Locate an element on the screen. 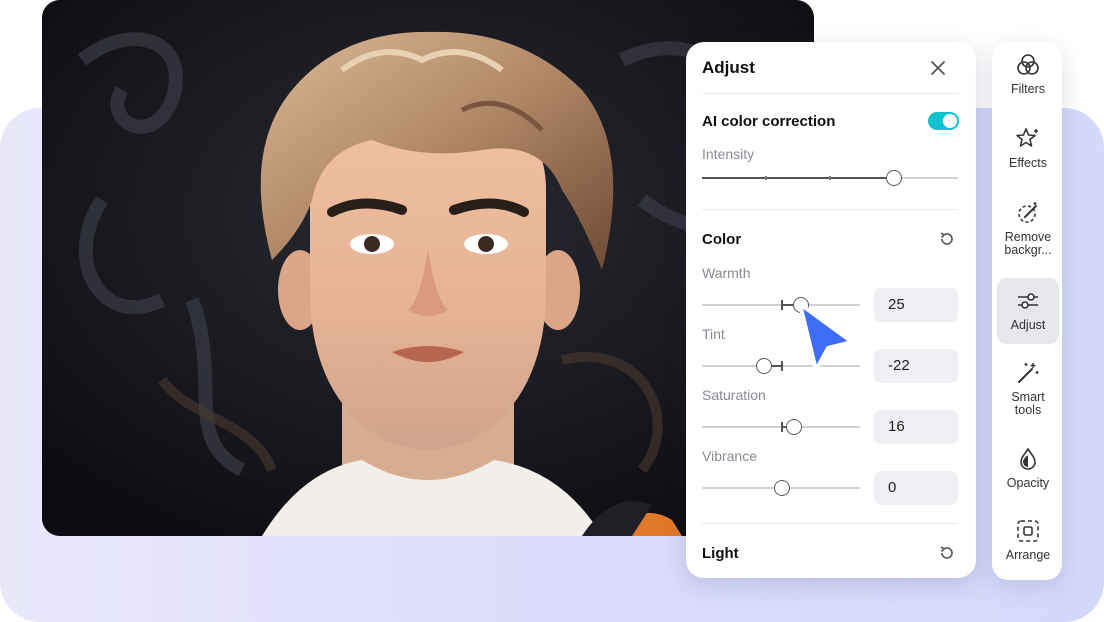 The height and width of the screenshot is (622, 1104). vibrance-slider is located at coordinates (781, 488).